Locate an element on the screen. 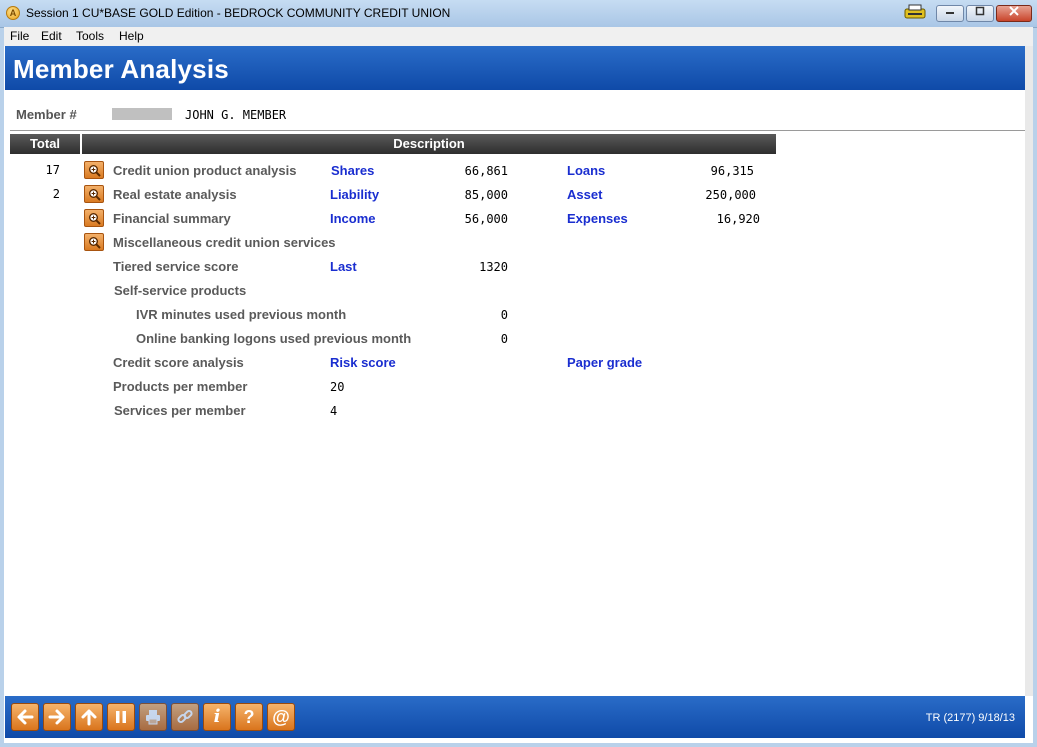 The image size is (1037, 747). value-asset: 250,000 is located at coordinates (730, 195).